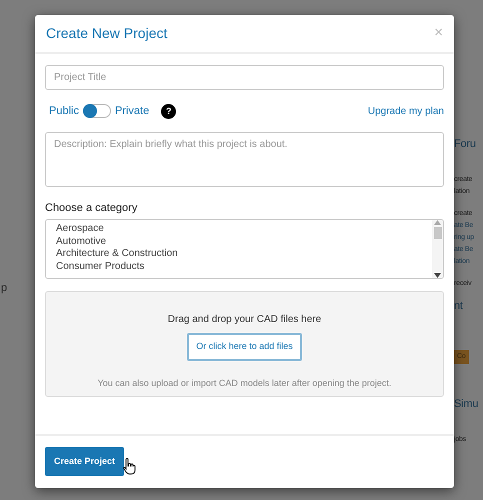  Describe the element at coordinates (84, 461) in the screenshot. I see `create-project-button: Create Project` at that location.